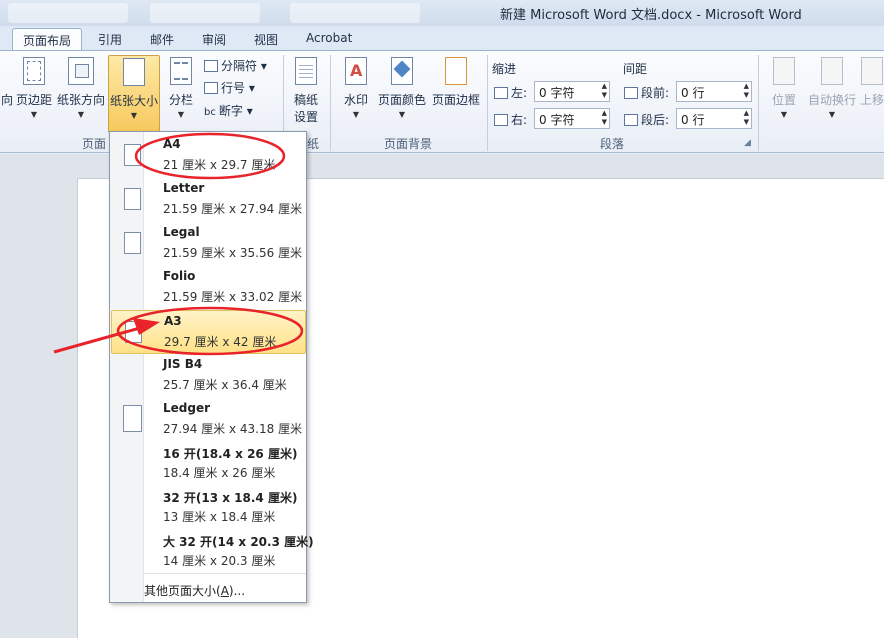 The height and width of the screenshot is (638, 884). What do you see at coordinates (211, 66) in the screenshot?
I see `breaks-icon` at bounding box center [211, 66].